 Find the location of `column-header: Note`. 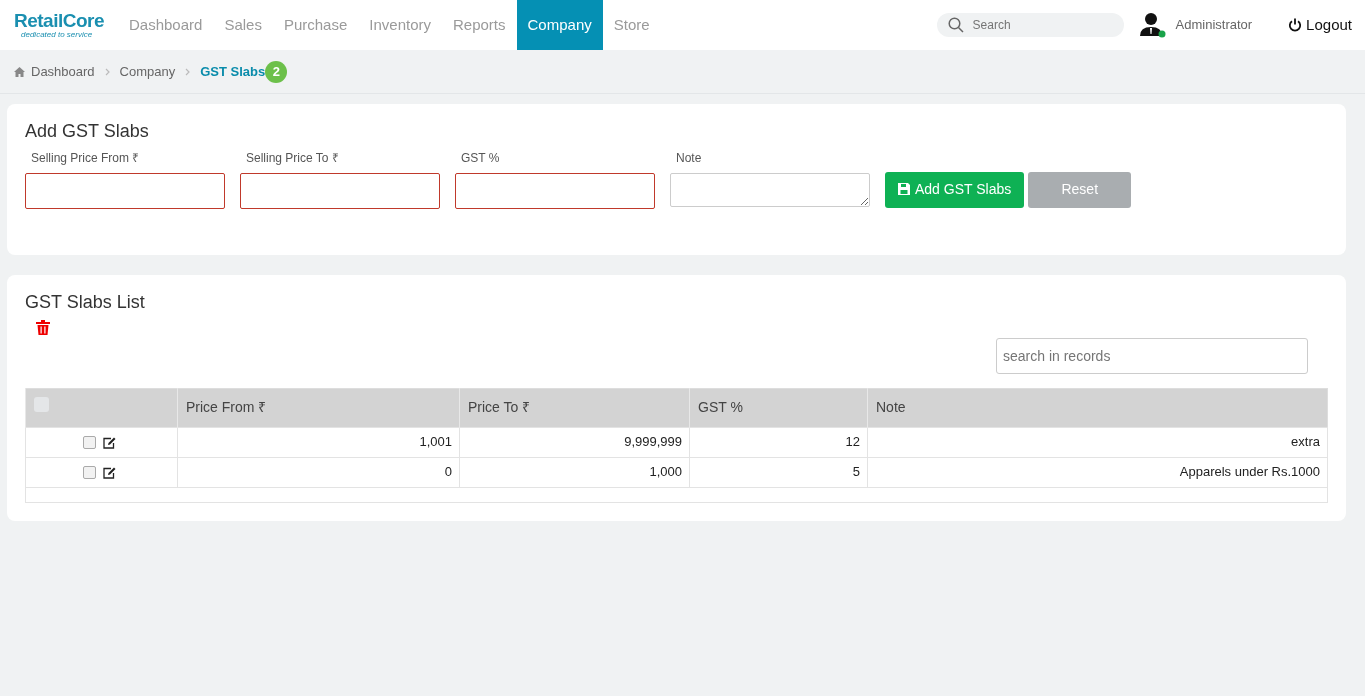

column-header: Note is located at coordinates (1097, 408).